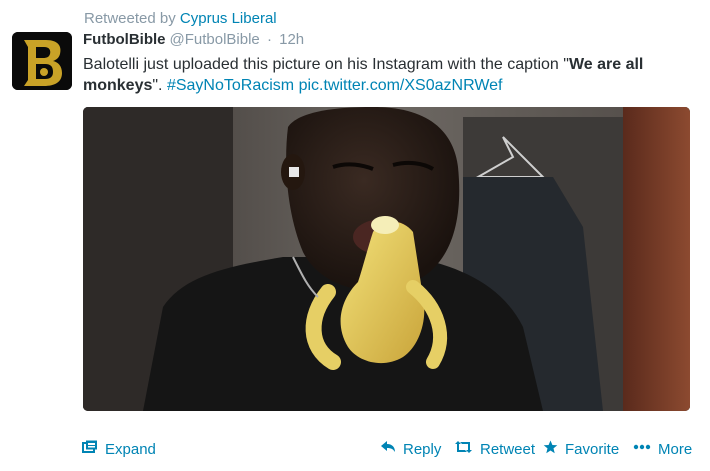 Image resolution: width=710 pixels, height=471 pixels. Describe the element at coordinates (228, 18) in the screenshot. I see `retweeter-link: Cyprus Liberal` at that location.